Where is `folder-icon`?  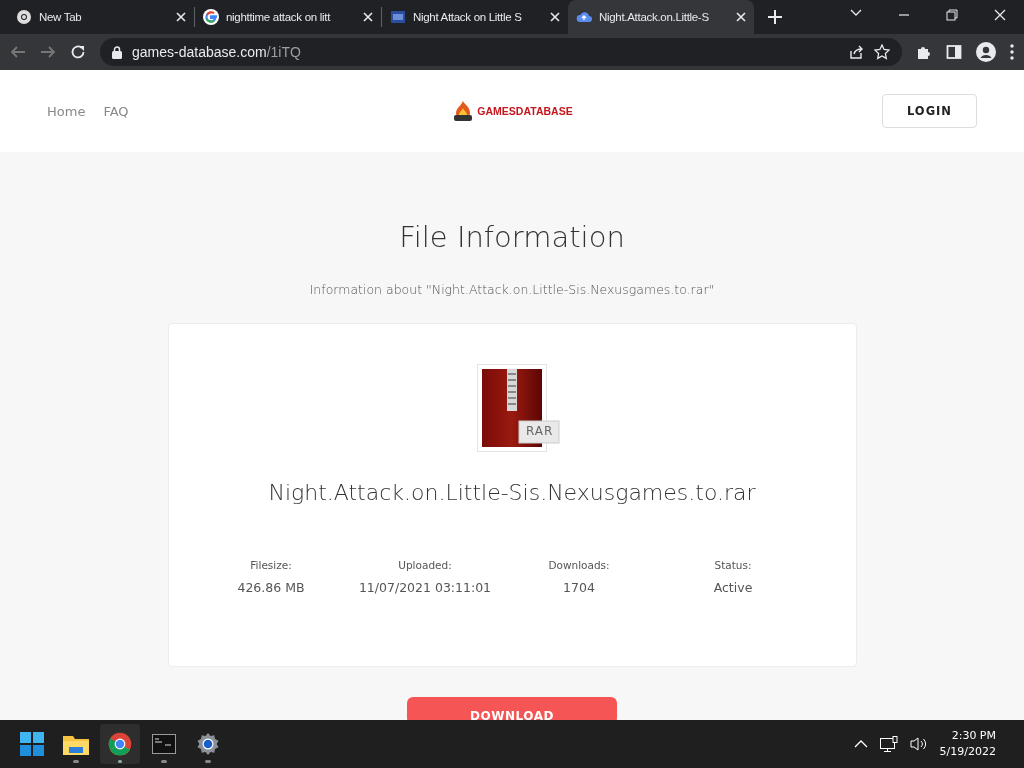 folder-icon is located at coordinates (76, 744).